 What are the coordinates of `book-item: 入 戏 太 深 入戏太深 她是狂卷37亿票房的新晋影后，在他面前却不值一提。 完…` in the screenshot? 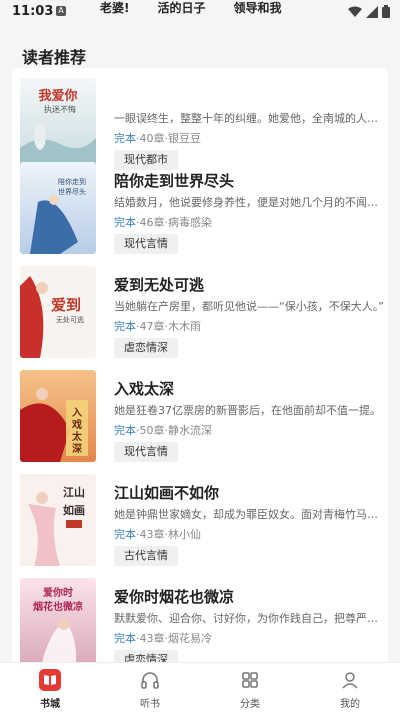 It's located at (200, 418).